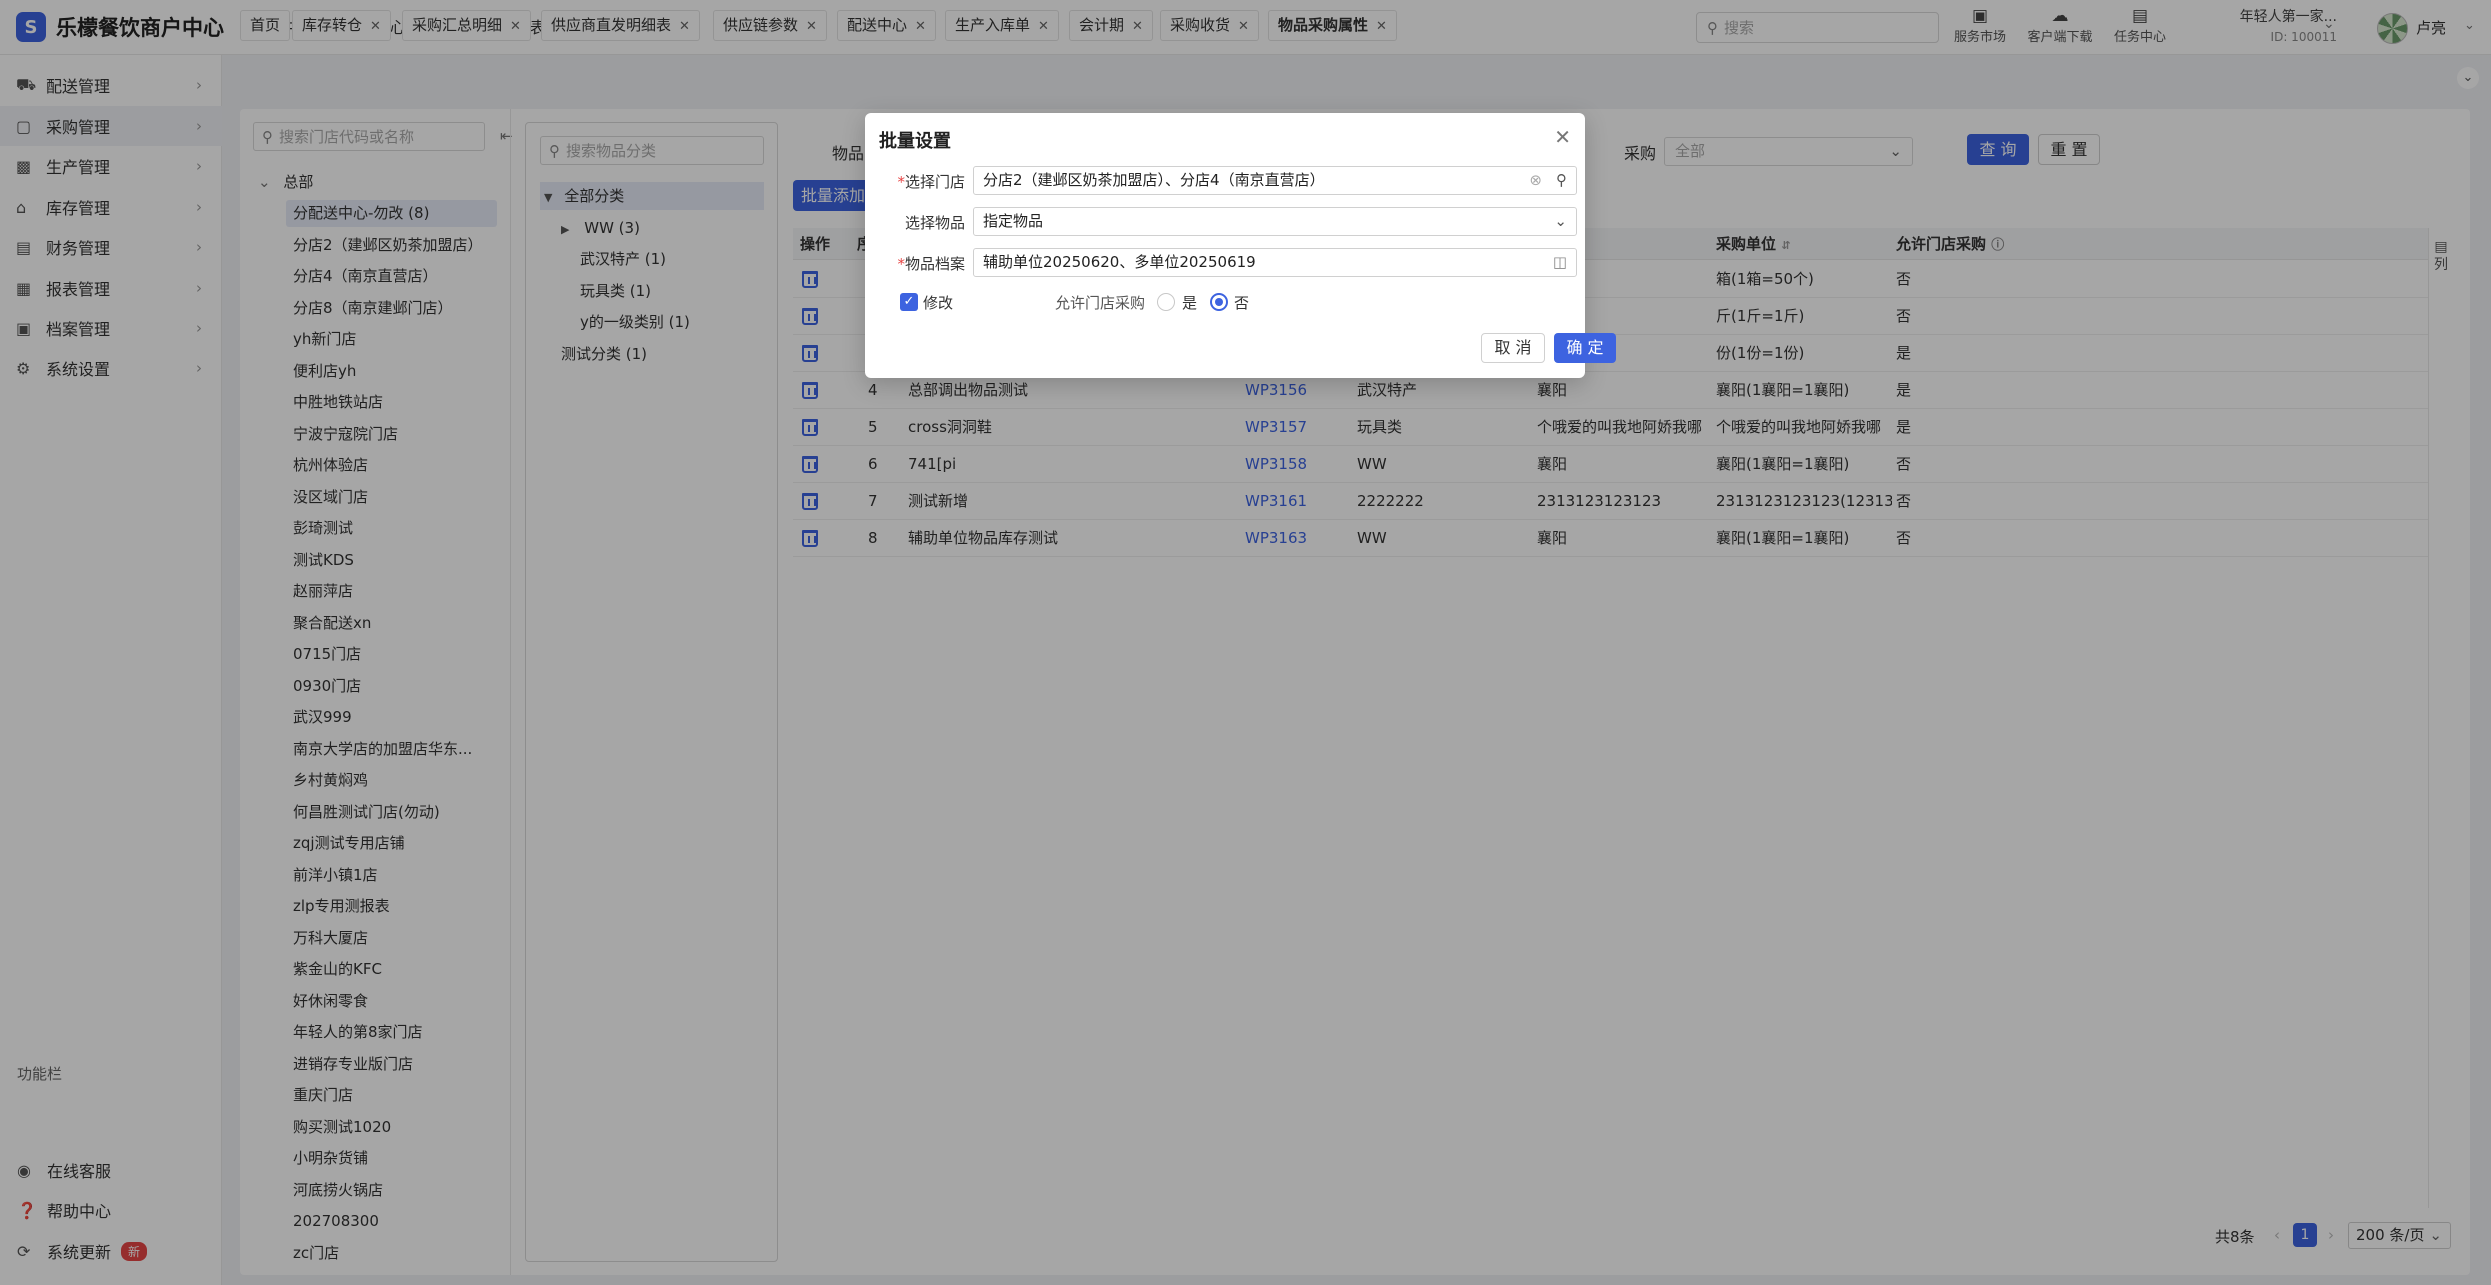 This screenshot has height=1285, width=2491. What do you see at coordinates (1560, 221) in the screenshot?
I see `chevron-down-icon: ⌄` at bounding box center [1560, 221].